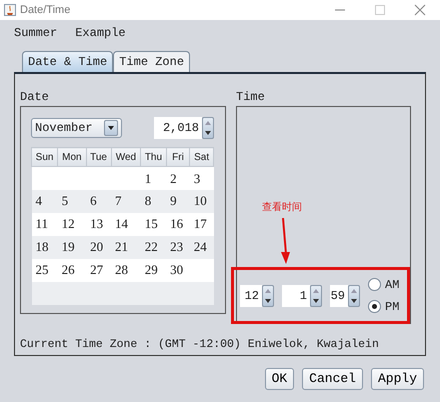 This screenshot has height=402, width=440. I want to click on day-cell: 7, so click(118, 200).